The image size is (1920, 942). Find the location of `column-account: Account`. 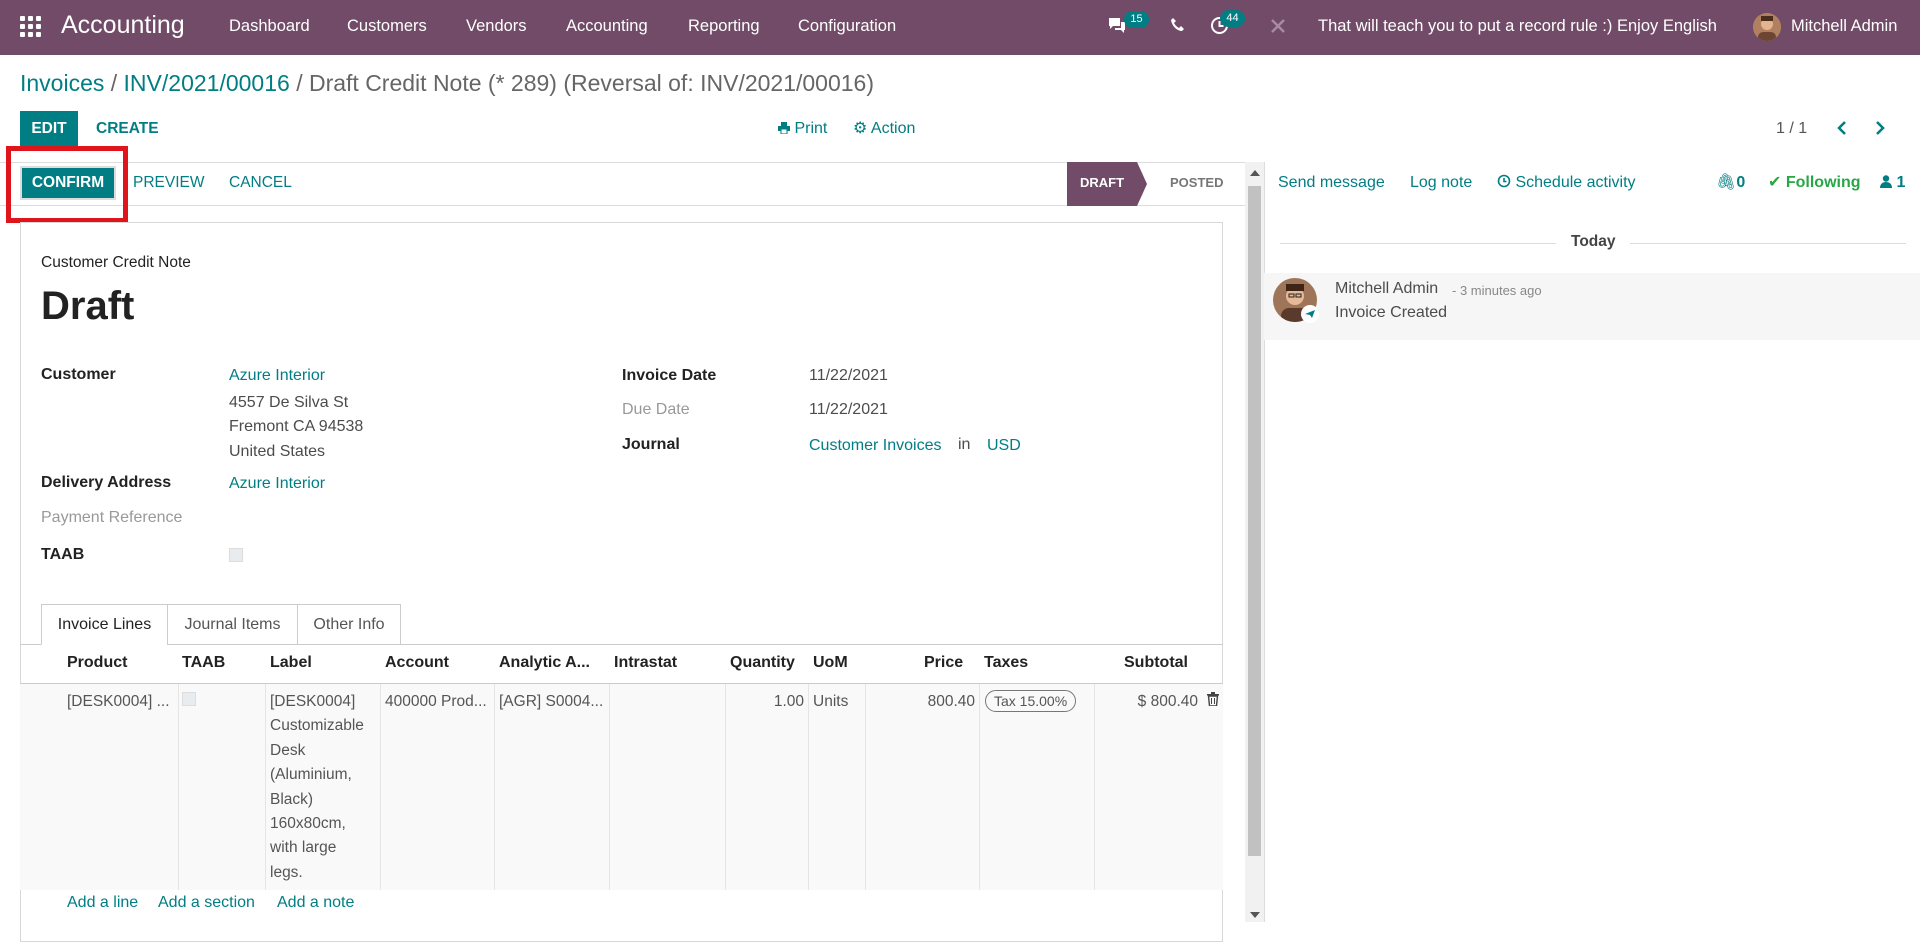

column-account: Account is located at coordinates (417, 663).